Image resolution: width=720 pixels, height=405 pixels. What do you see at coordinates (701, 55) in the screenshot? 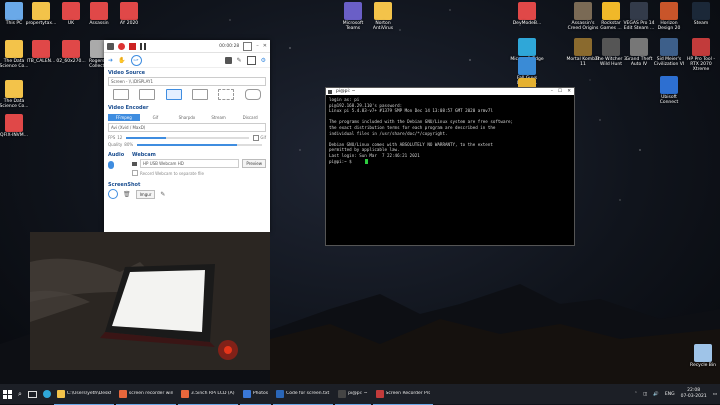
I see `desktop-icon: HP Pro Tool - RTX 2070 Xtreme` at bounding box center [701, 55].